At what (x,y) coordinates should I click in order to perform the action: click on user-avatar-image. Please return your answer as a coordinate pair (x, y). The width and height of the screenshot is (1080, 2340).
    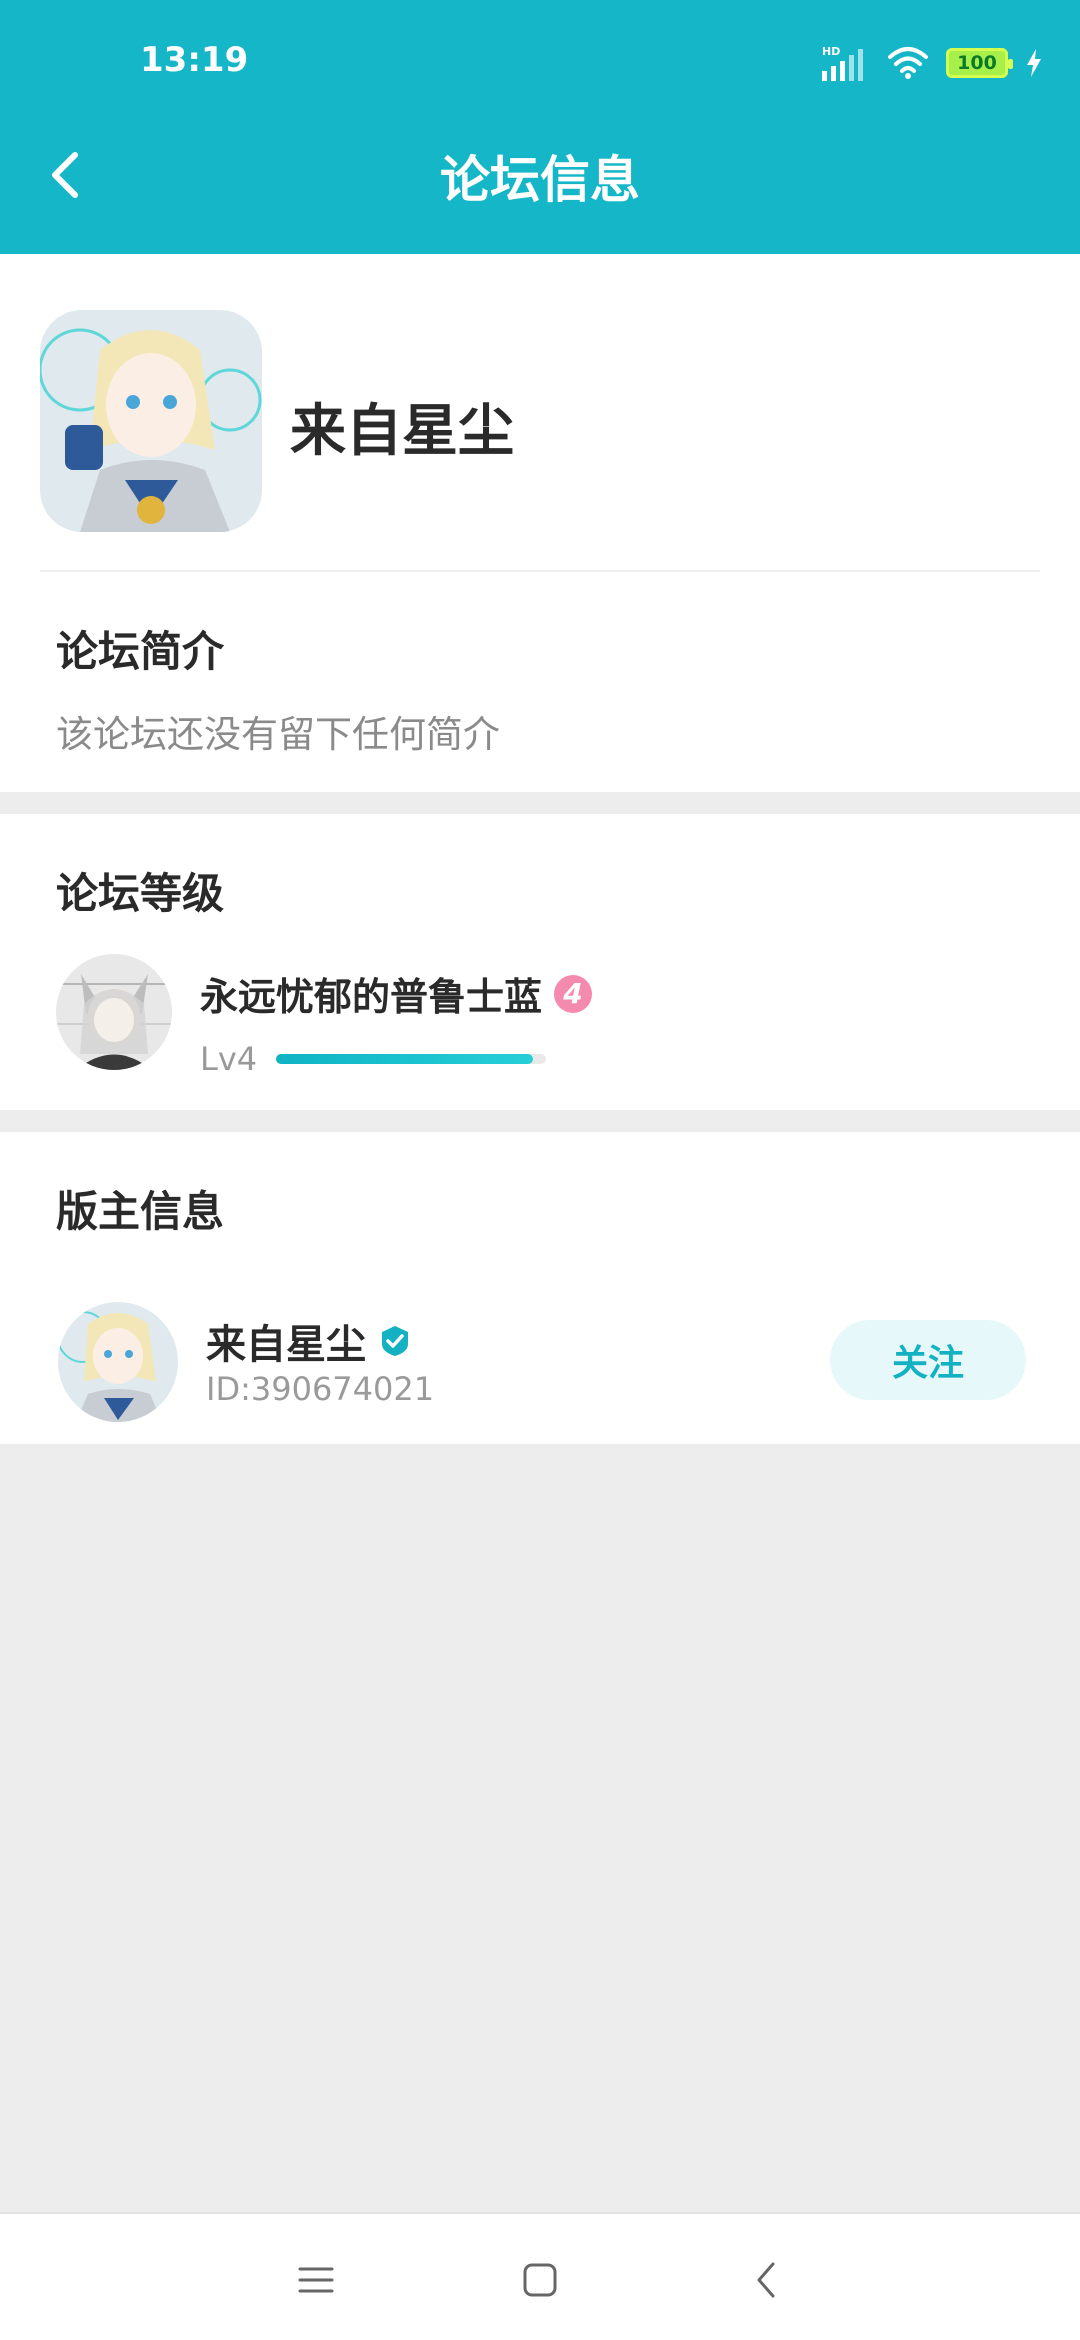
    Looking at the image, I should click on (114, 1012).